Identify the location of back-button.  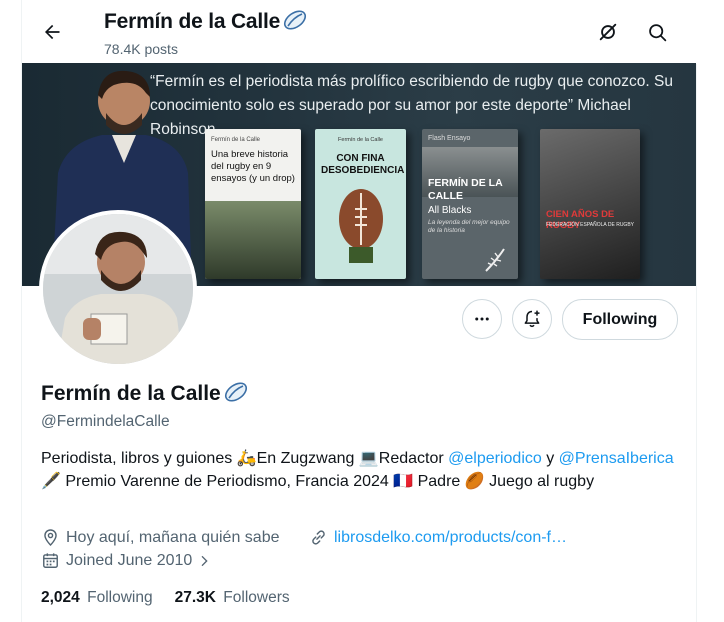
(52, 32).